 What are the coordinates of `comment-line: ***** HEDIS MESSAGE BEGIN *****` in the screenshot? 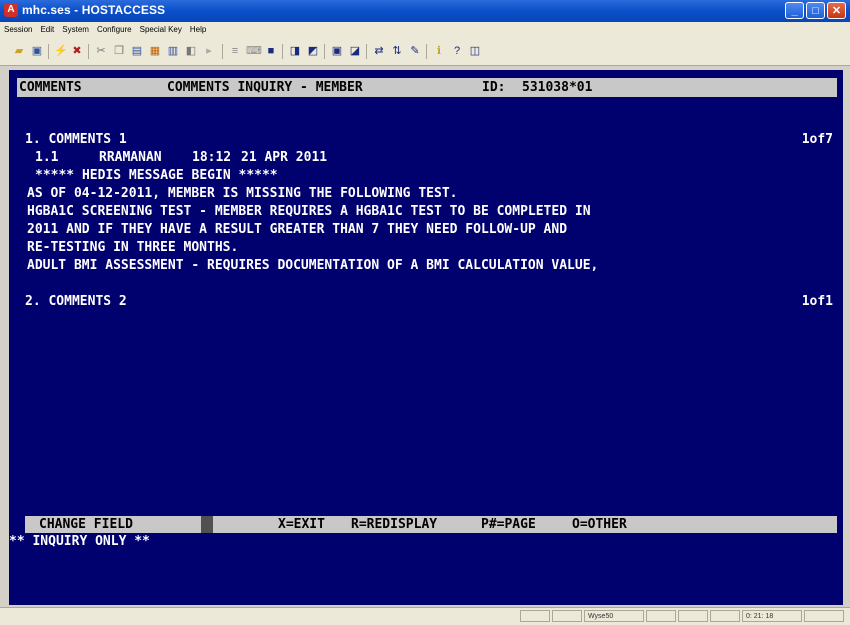 It's located at (156, 175).